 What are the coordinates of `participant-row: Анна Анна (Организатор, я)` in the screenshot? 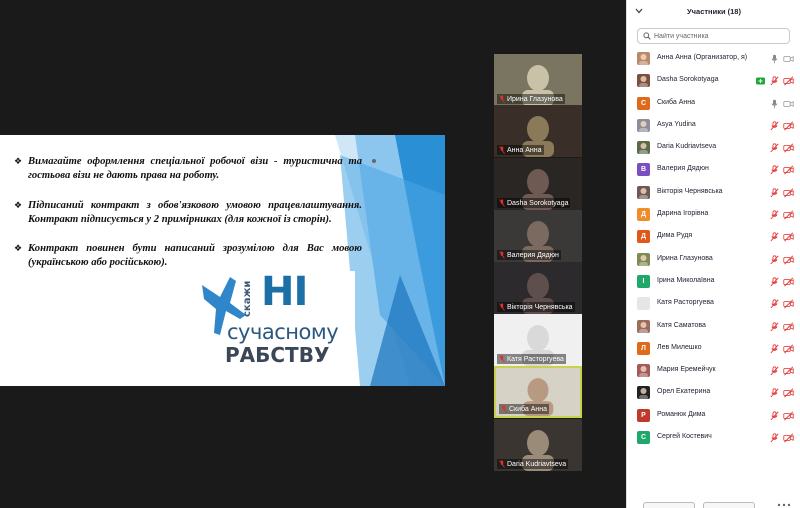 It's located at (713, 59).